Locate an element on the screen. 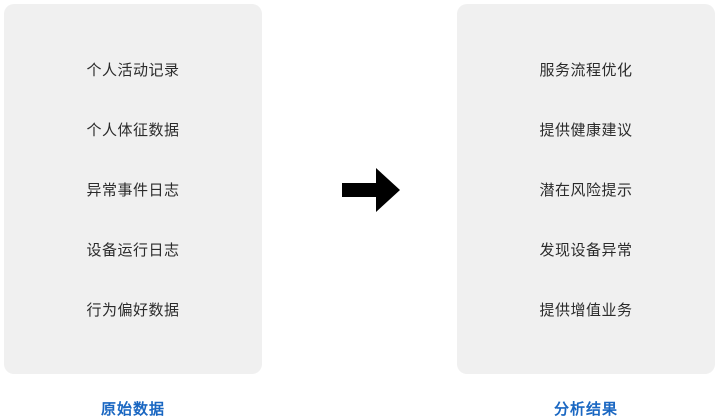 This screenshot has width=720, height=420. result-item-device-anomaly: 发现设备异常 is located at coordinates (586, 250).